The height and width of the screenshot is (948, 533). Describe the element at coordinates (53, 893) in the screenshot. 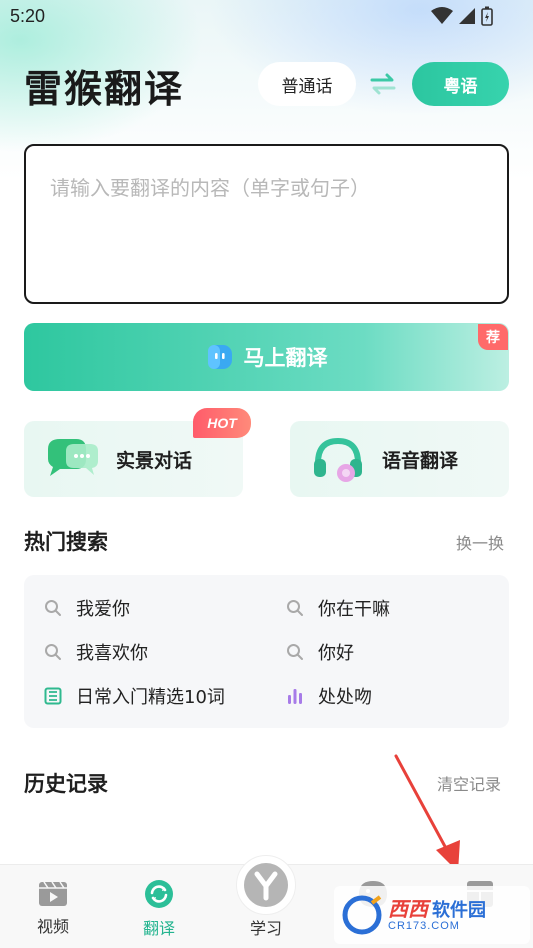

I see `video-icon` at that location.